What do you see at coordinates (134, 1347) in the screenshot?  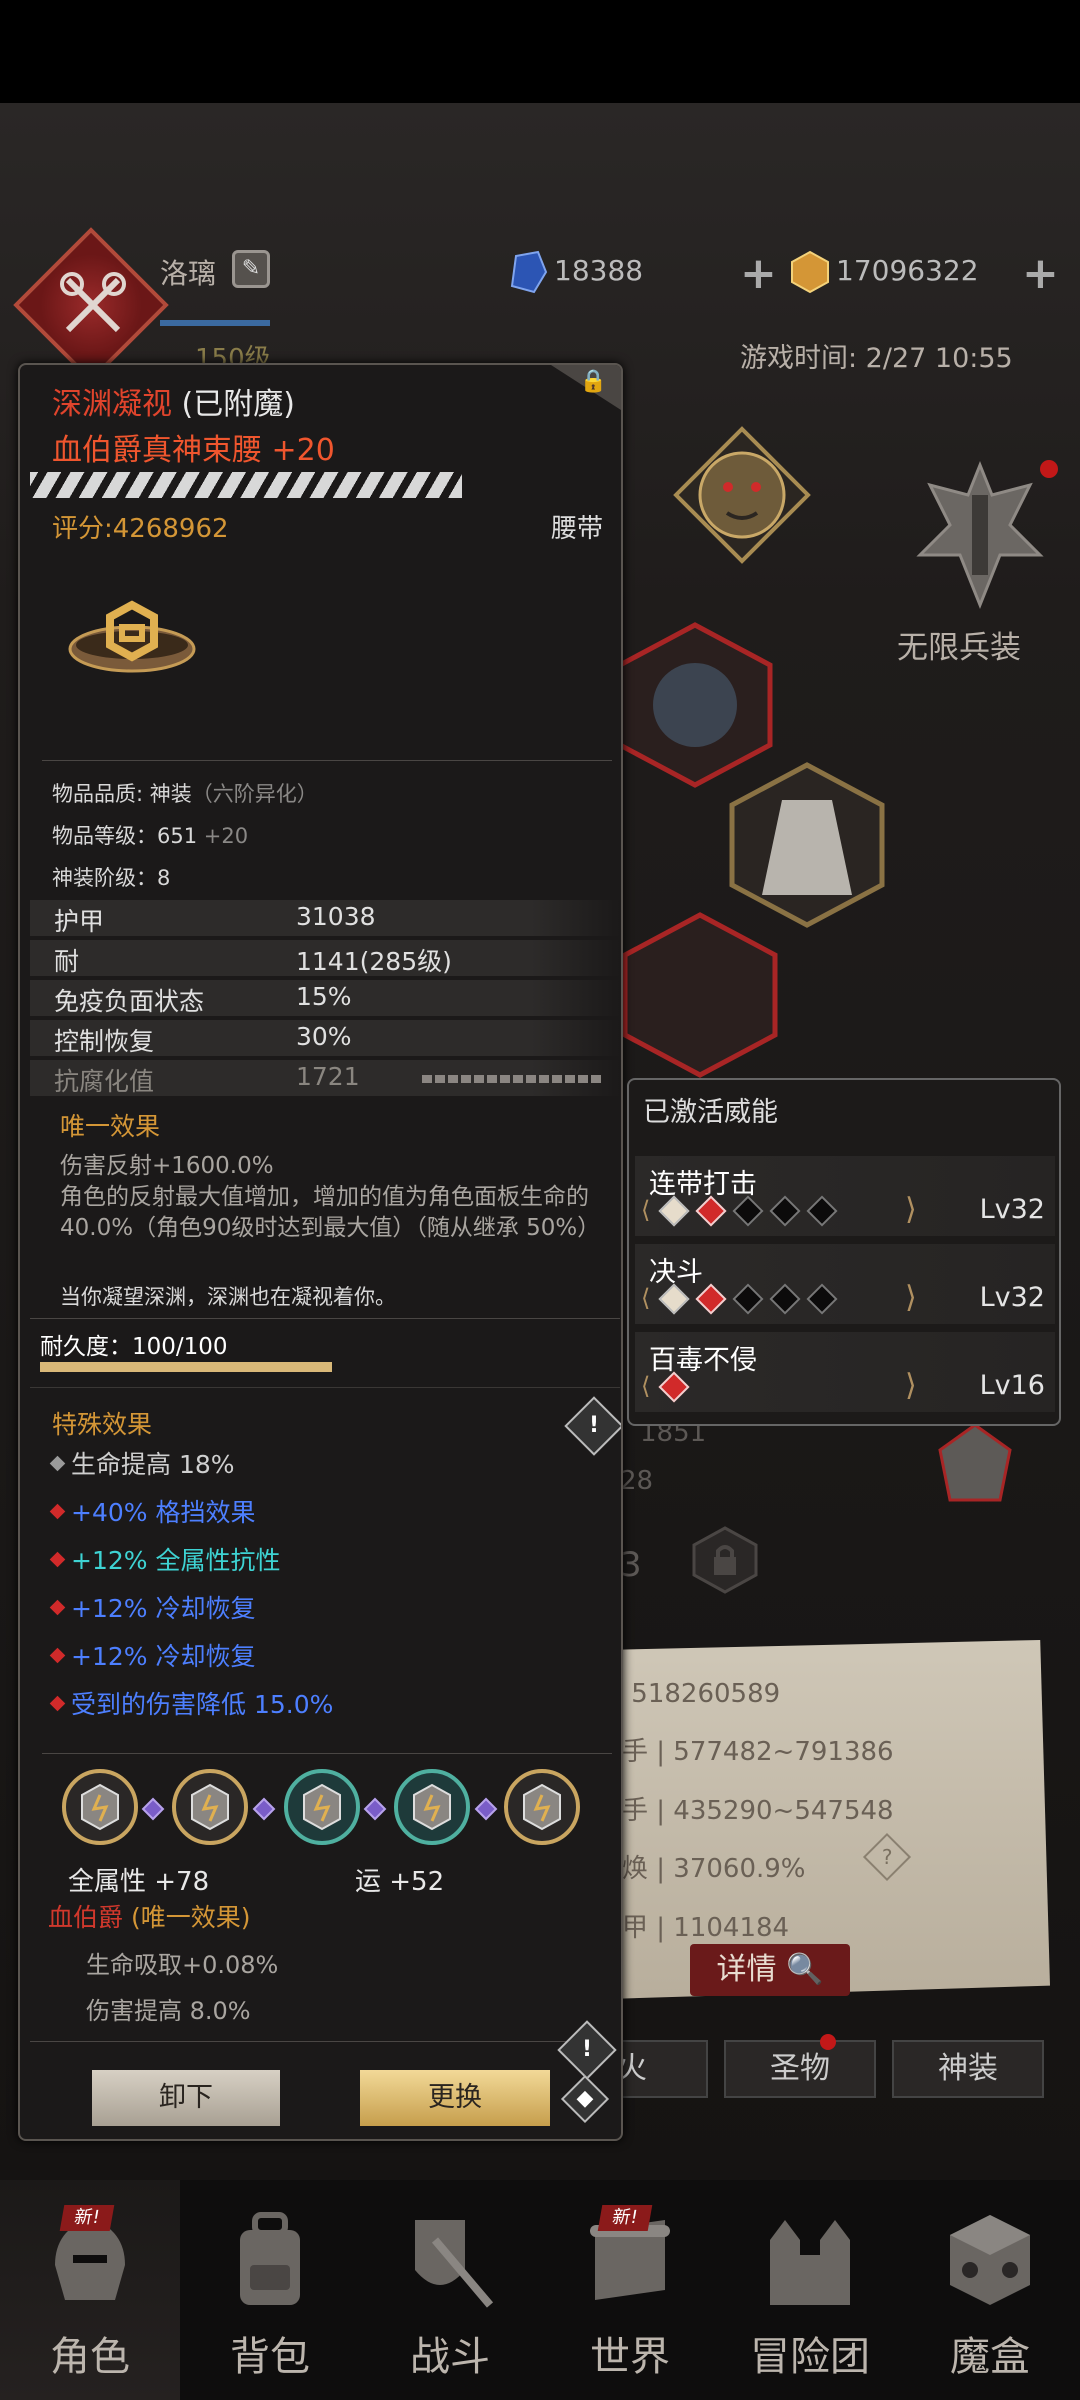 I see `durability-text: 耐久度：100/100` at bounding box center [134, 1347].